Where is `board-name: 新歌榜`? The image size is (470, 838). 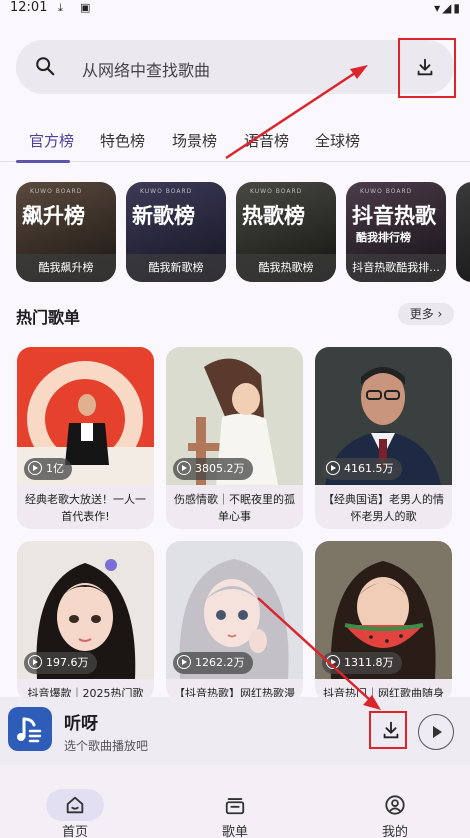 board-name: 新歌榜 is located at coordinates (163, 216).